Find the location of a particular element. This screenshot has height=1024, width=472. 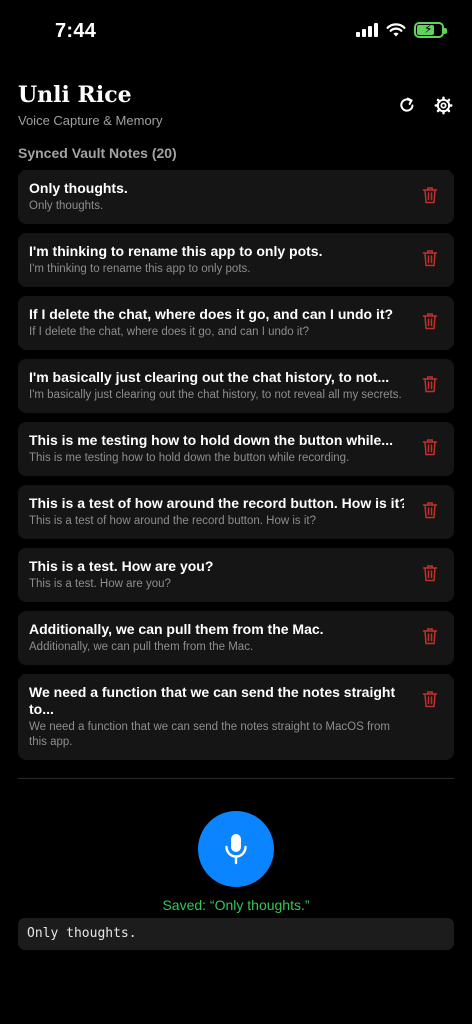

settings-button is located at coordinates (443, 105).